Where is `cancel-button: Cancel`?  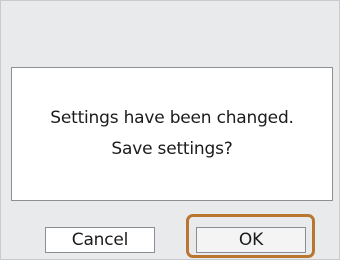 cancel-button: Cancel is located at coordinates (100, 240).